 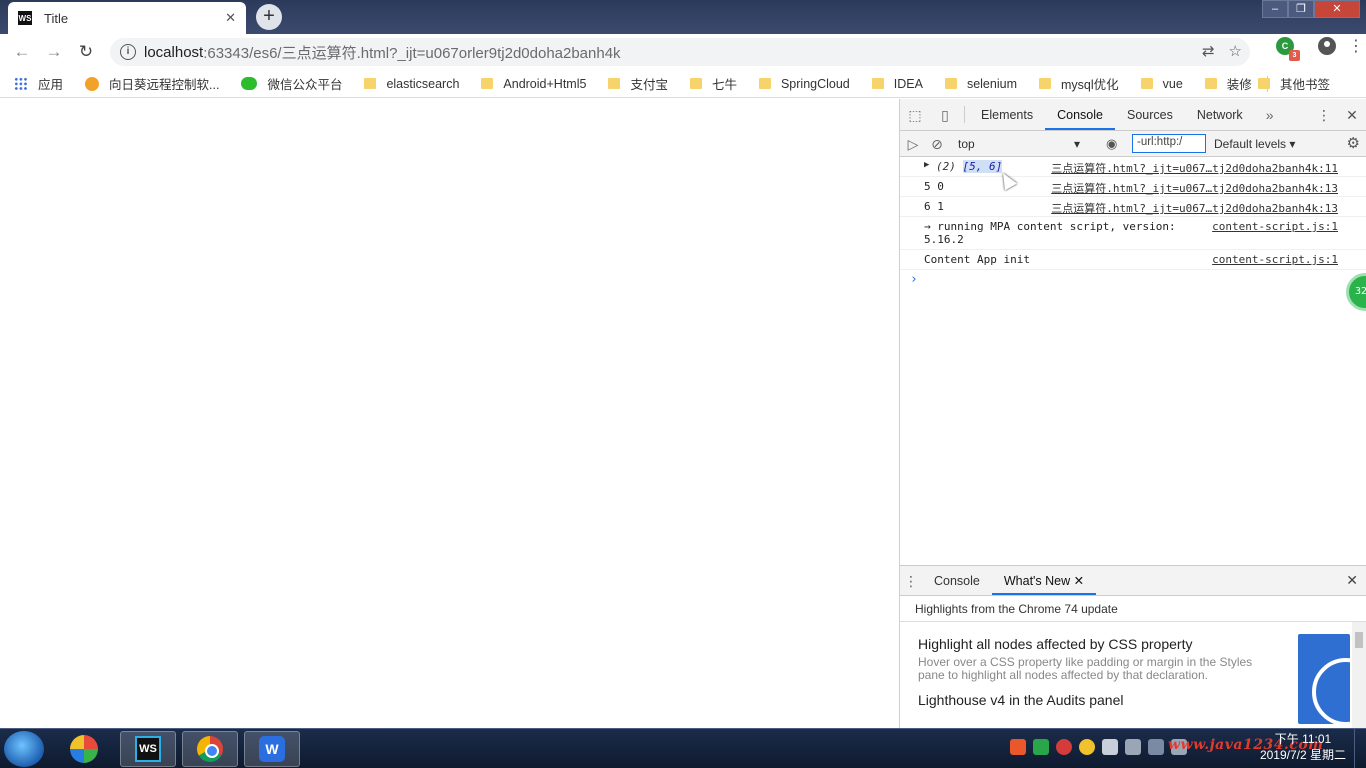 What do you see at coordinates (1304, 85) in the screenshot?
I see `bookmark-label: 其他书签` at bounding box center [1304, 85].